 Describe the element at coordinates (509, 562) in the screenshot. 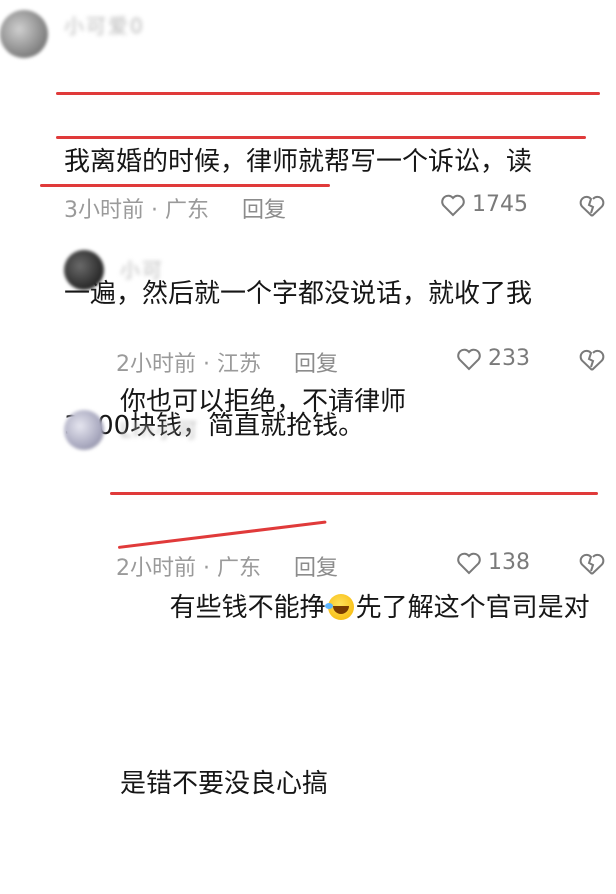

I see `like-count: 138` at that location.